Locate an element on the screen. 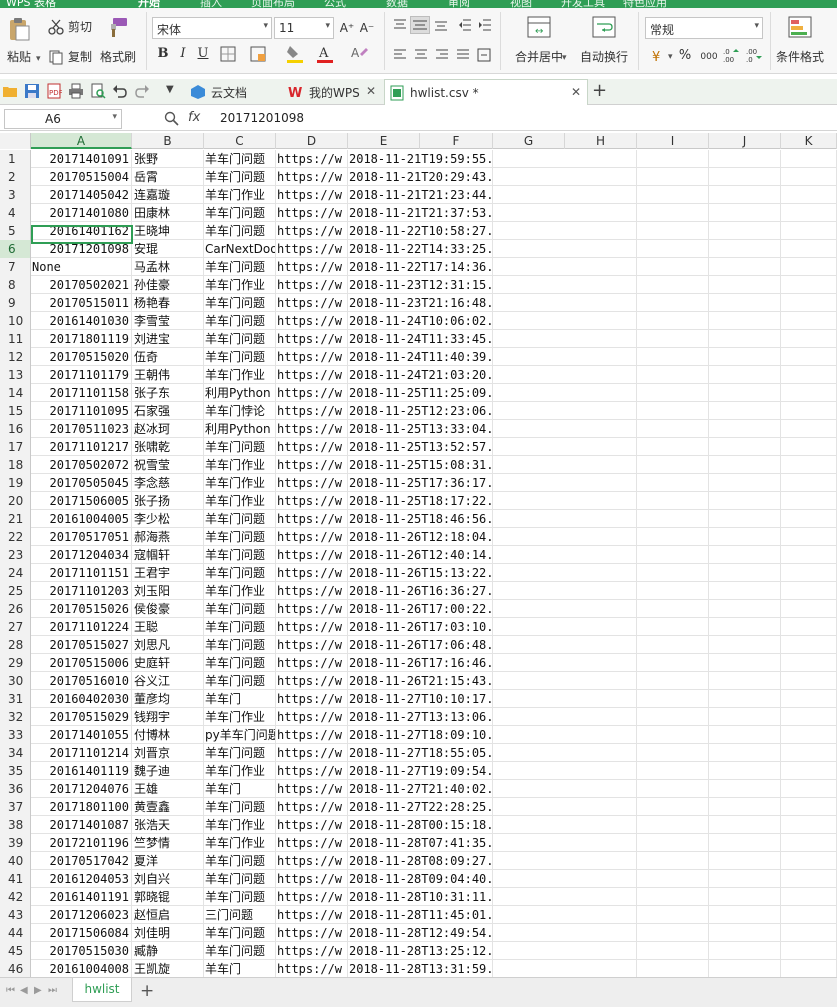  percent-button: % is located at coordinates (685, 56).